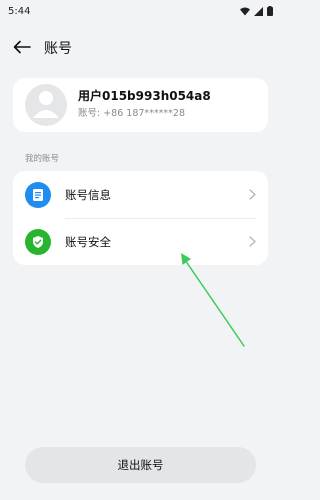  I want to click on menu-item-label: 账号信息, so click(88, 194).